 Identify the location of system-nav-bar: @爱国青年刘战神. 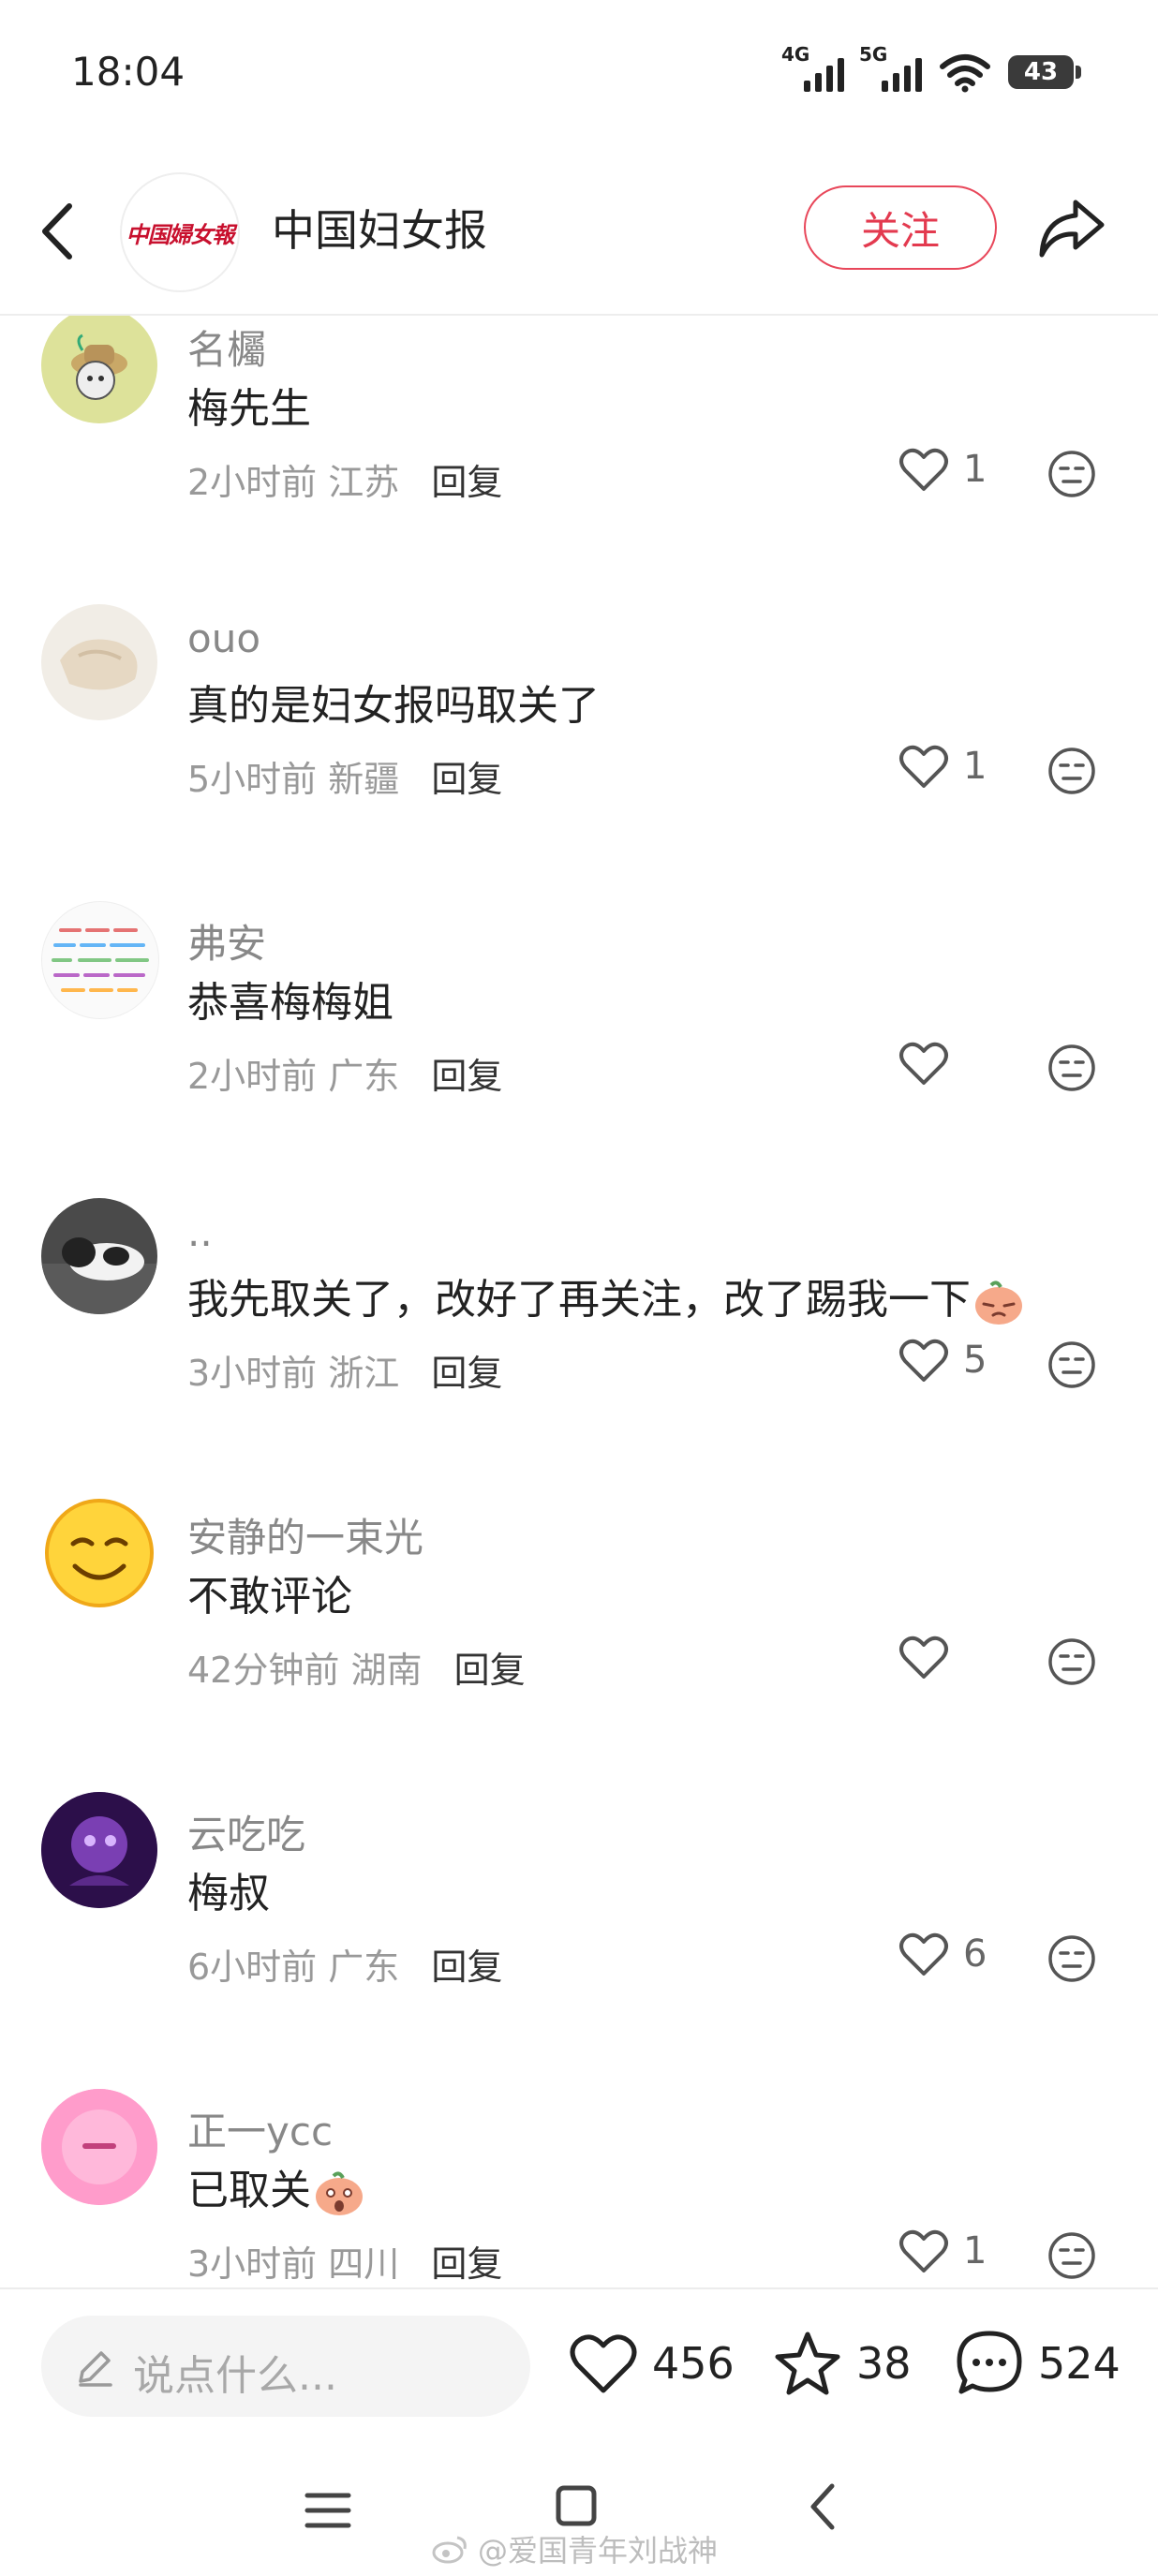
(579, 2506).